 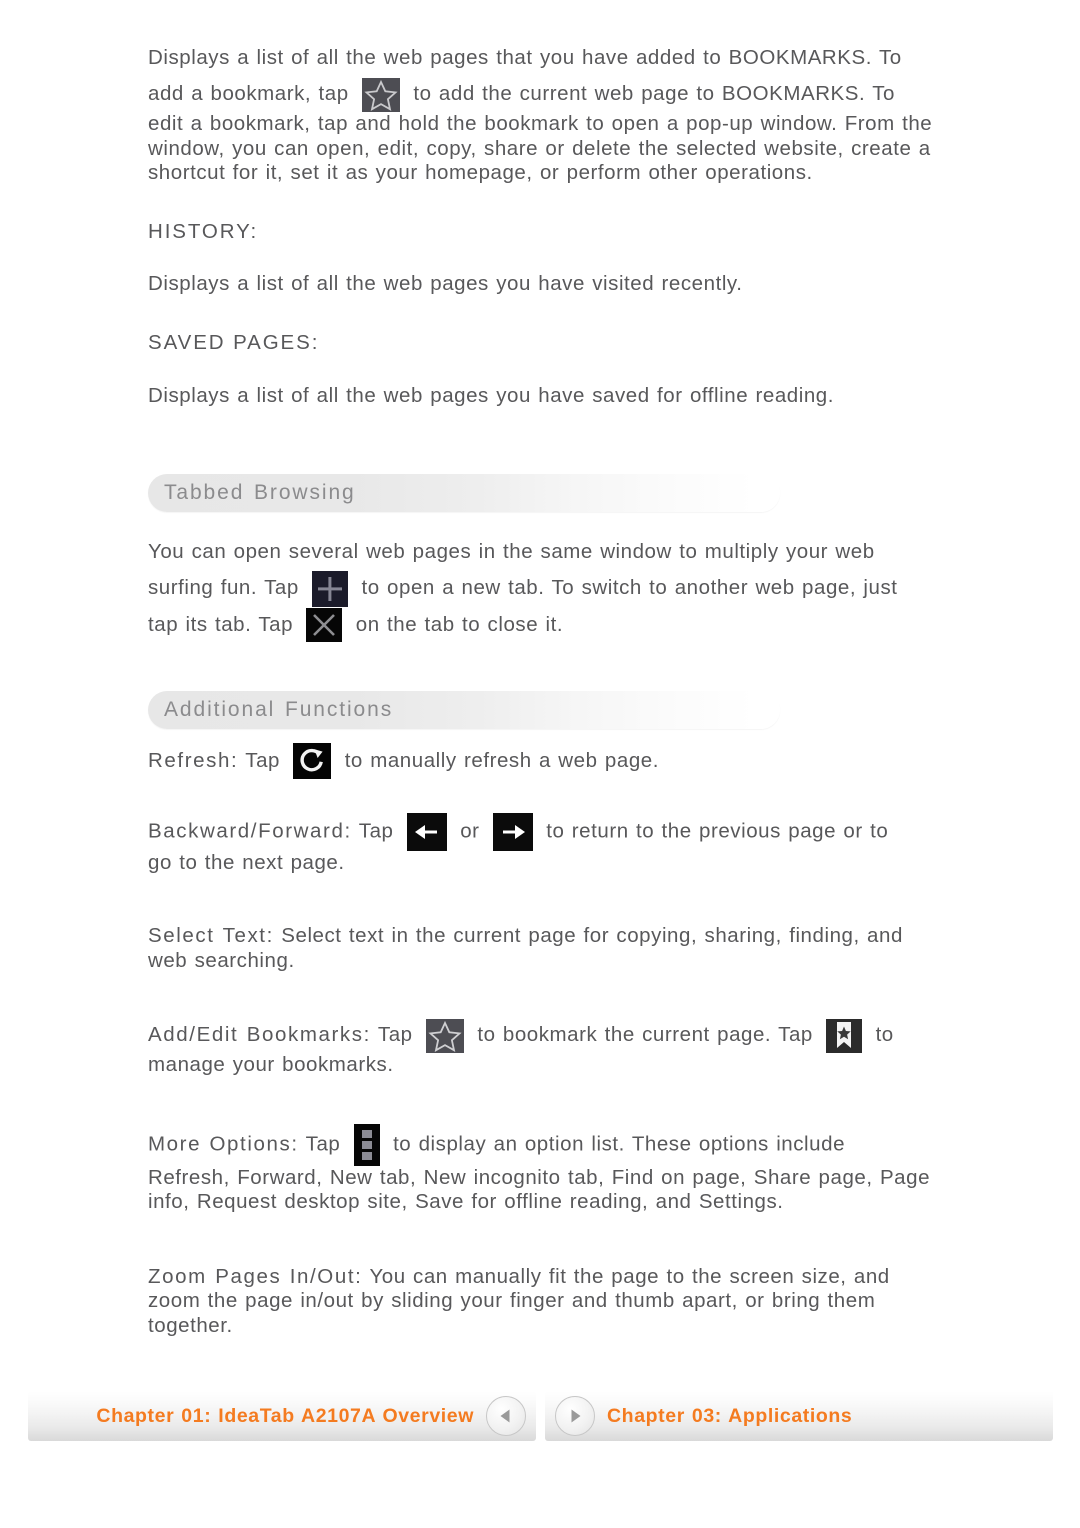 What do you see at coordinates (395, 1035) in the screenshot?
I see `item-add-edit-bookmarks-pre: Tap` at bounding box center [395, 1035].